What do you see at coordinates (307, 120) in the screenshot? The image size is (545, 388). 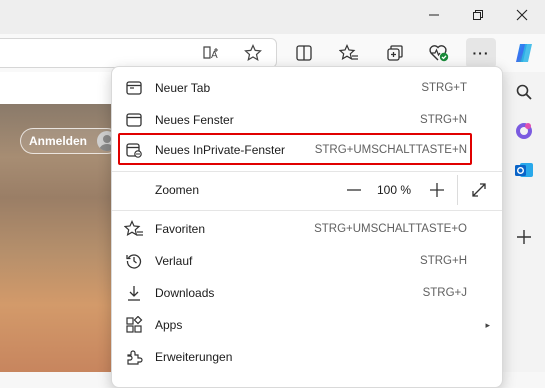 I see `menu-item-new-window: Neues Fenster STRG+N` at bounding box center [307, 120].